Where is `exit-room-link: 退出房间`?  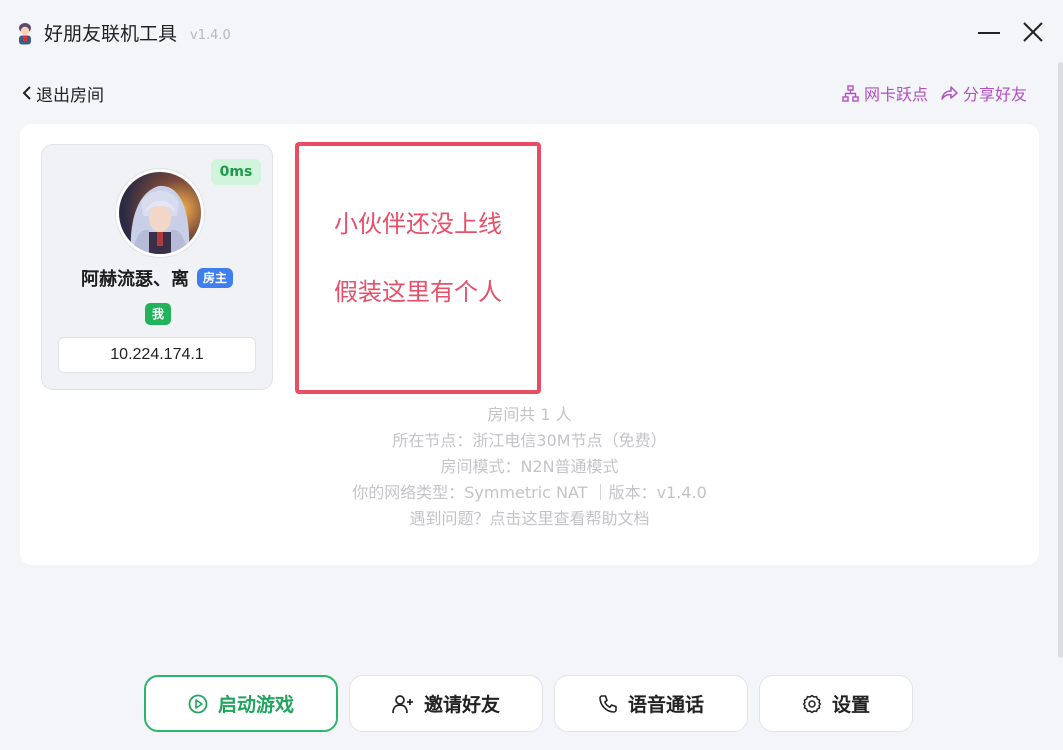
exit-room-link: 退出房间 is located at coordinates (63, 93).